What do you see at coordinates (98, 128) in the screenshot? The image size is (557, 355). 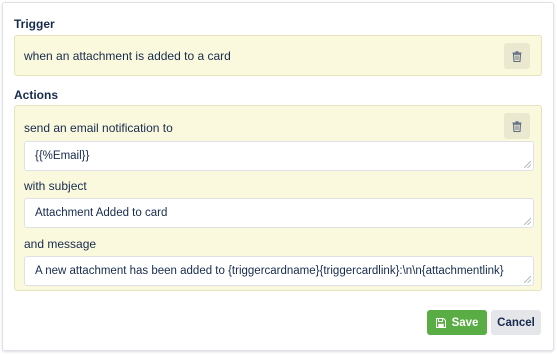 I see `action-text: send an email notification to` at bounding box center [98, 128].